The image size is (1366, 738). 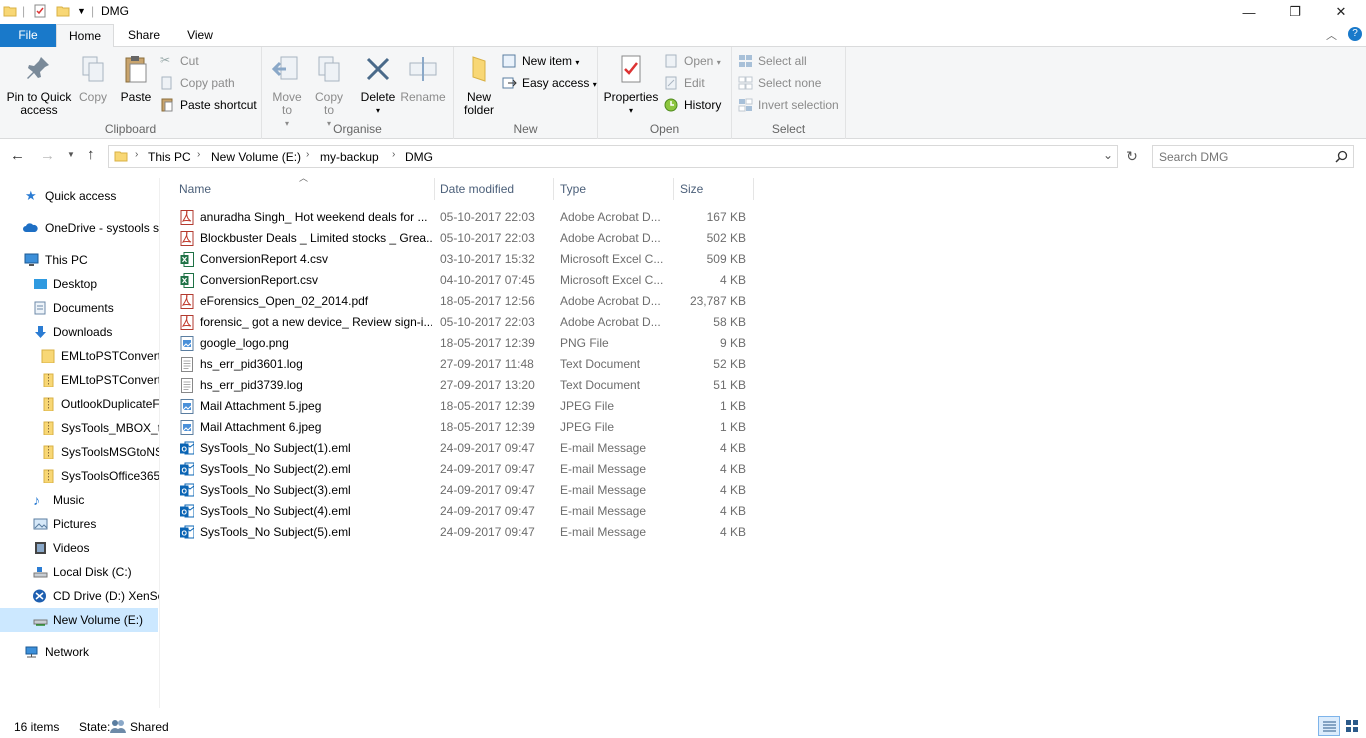 I want to click on sidebar-item-local-disk: Local Disk (C:), so click(x=79, y=572).